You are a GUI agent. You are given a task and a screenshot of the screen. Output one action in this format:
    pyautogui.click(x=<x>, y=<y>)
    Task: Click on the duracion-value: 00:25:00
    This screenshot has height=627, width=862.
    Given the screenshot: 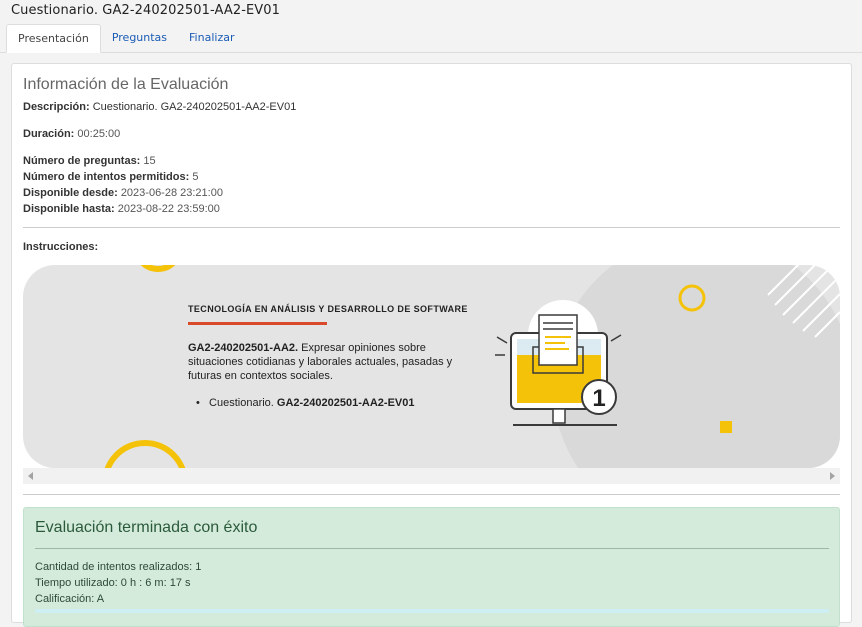 What is the action you would take?
    pyautogui.click(x=99, y=134)
    